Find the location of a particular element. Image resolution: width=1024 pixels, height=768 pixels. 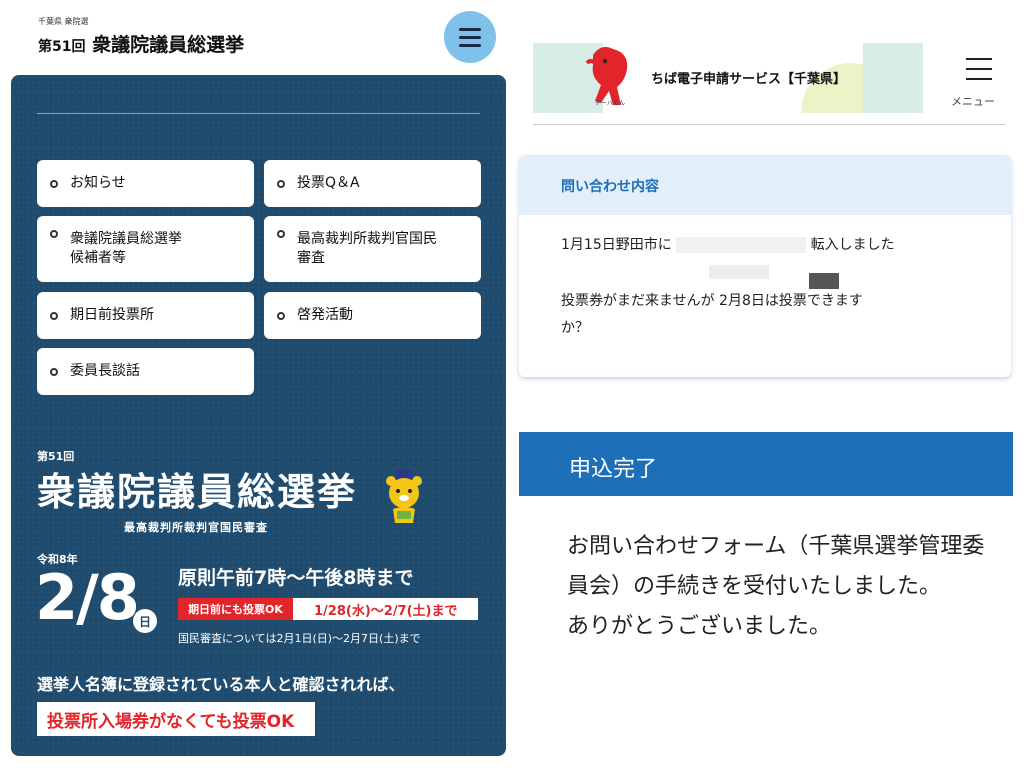

voter-note: 選挙人名簿に登録されている本人と確認されれば、 is located at coordinates (221, 684).